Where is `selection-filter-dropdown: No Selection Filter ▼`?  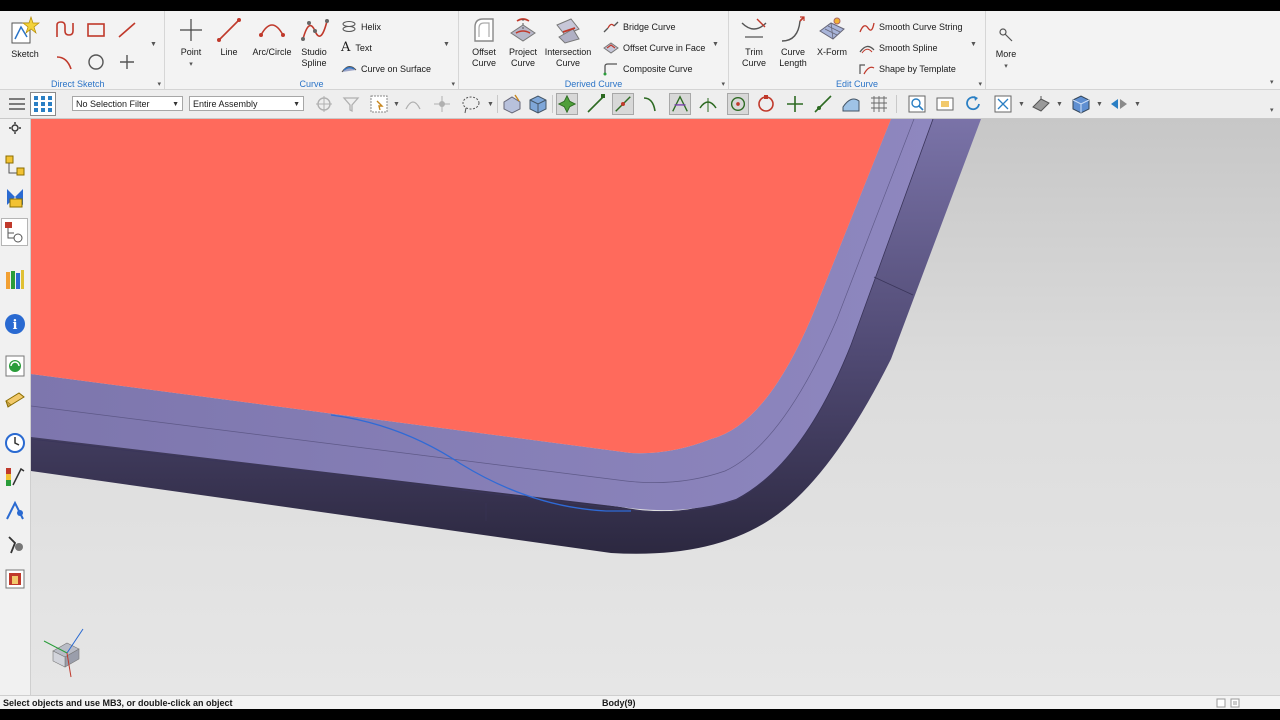
selection-filter-dropdown: No Selection Filter ▼ is located at coordinates (127, 103).